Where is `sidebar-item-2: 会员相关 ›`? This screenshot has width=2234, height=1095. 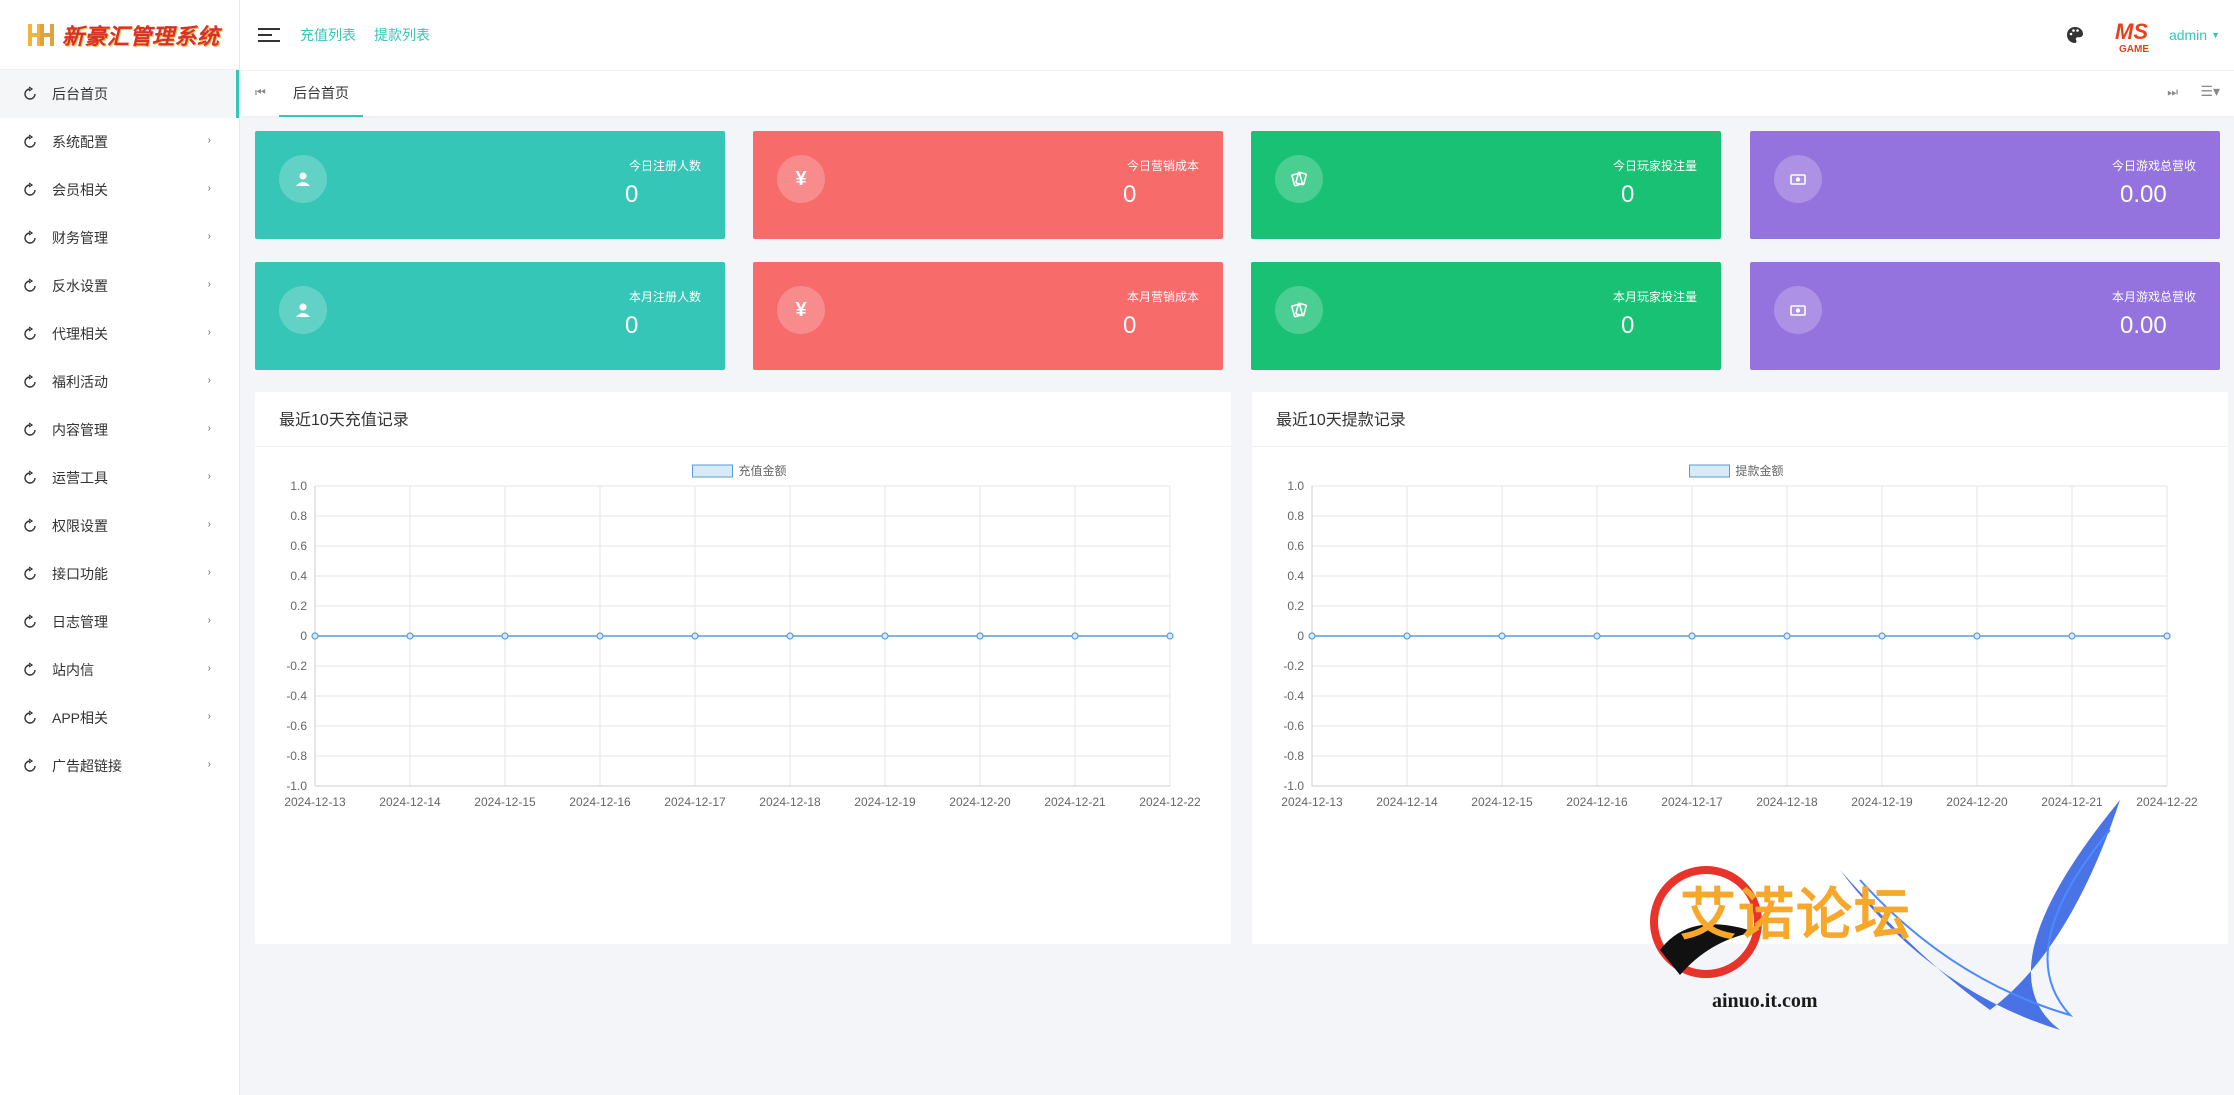 sidebar-item-2: 会员相关 › is located at coordinates (119, 190).